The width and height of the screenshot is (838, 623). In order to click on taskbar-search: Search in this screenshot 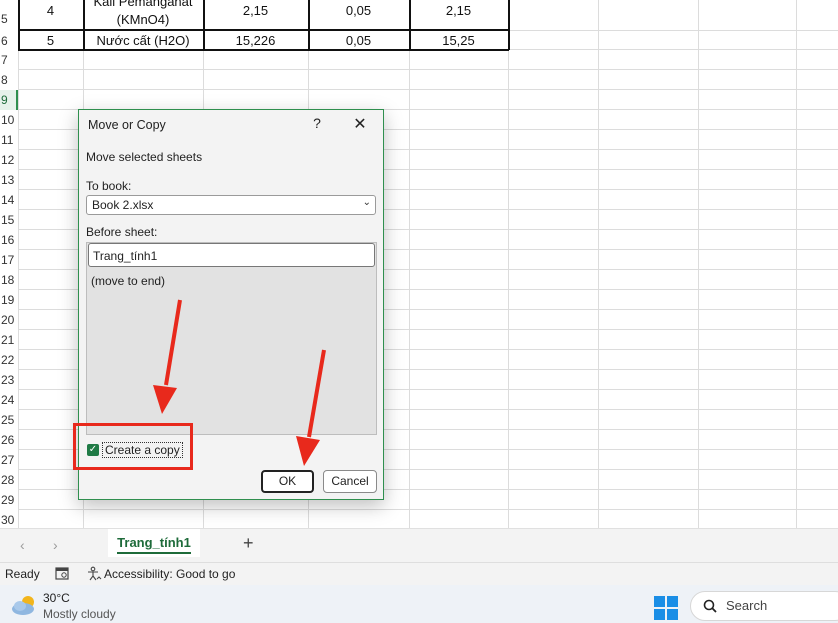, I will do `click(764, 606)`.